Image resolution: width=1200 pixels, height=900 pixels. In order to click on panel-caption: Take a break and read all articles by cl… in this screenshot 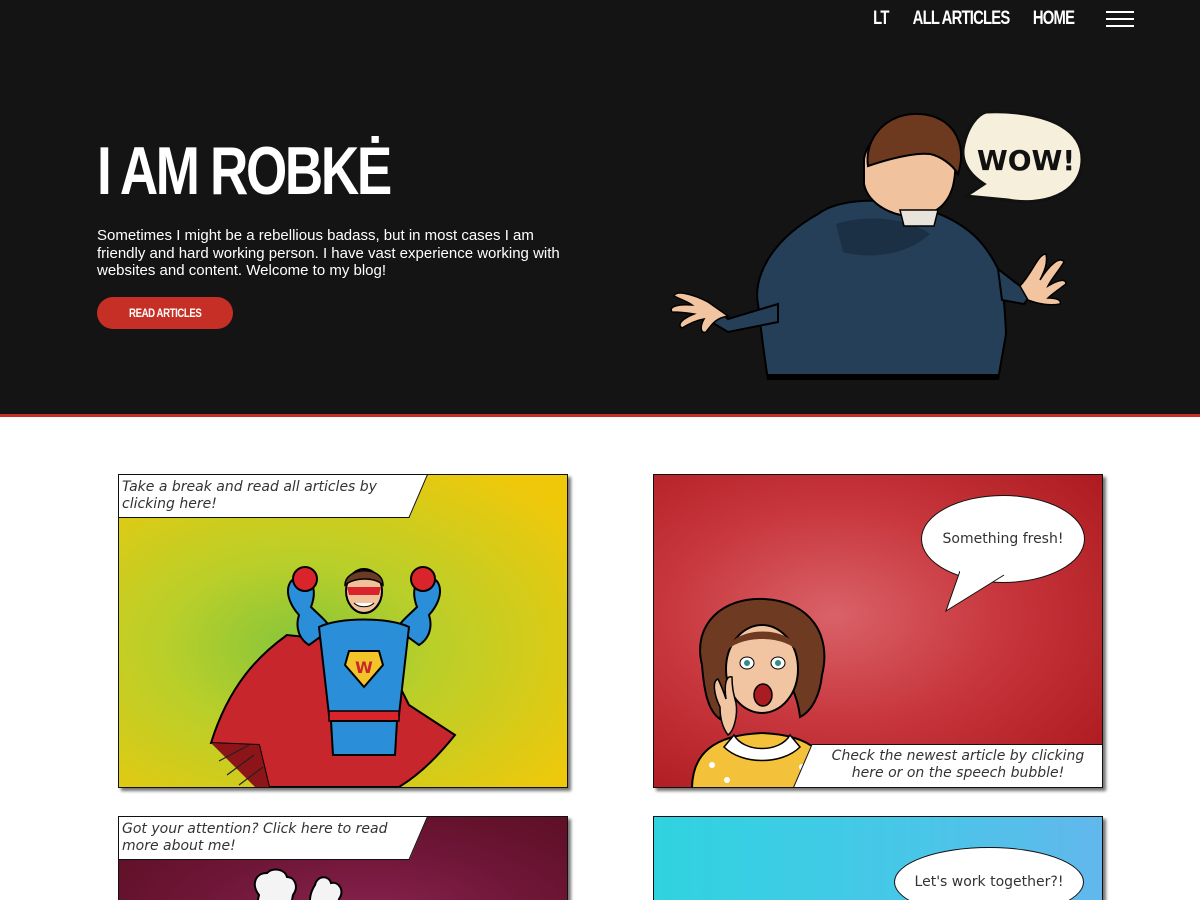, I will do `click(273, 496)`.